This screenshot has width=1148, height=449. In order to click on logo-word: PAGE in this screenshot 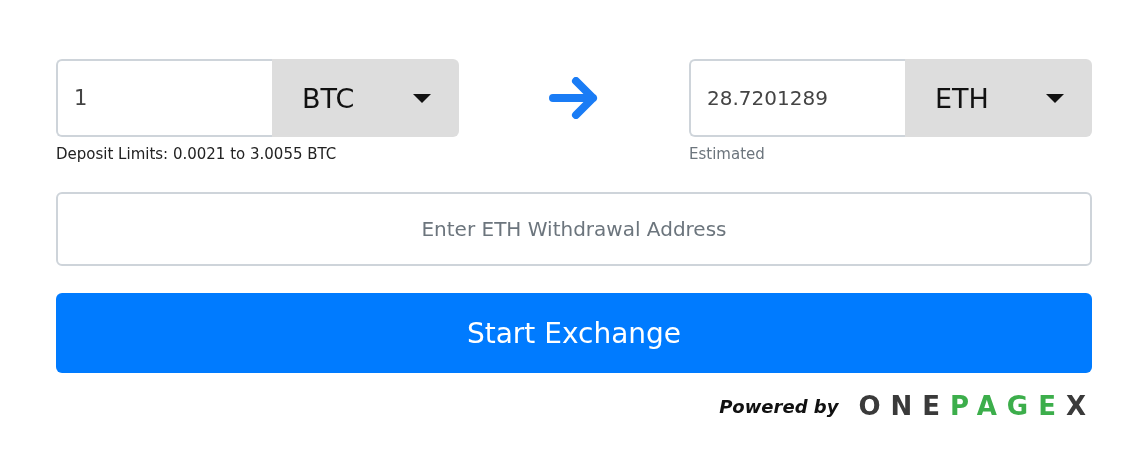, I will do `click(1008, 406)`.